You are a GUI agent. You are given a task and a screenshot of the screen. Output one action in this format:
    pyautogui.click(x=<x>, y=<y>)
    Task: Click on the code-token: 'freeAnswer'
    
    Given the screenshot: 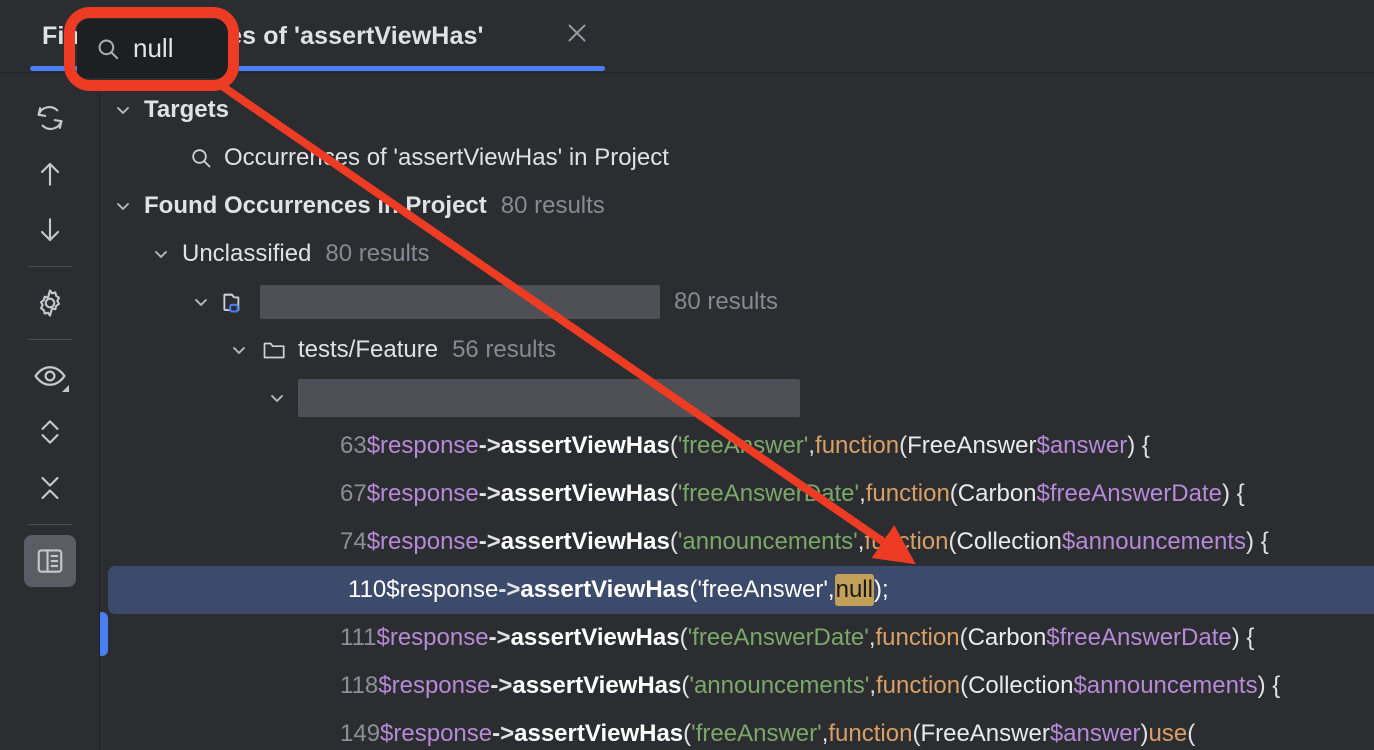 What is the action you would take?
    pyautogui.click(x=756, y=733)
    